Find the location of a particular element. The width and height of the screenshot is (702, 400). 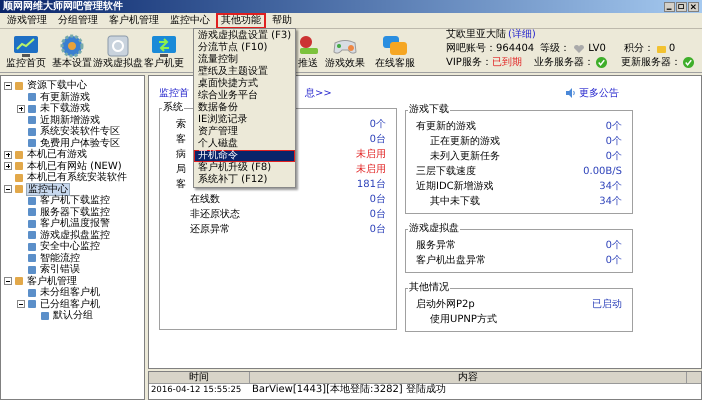

minimize-icon is located at coordinates (669, 7).